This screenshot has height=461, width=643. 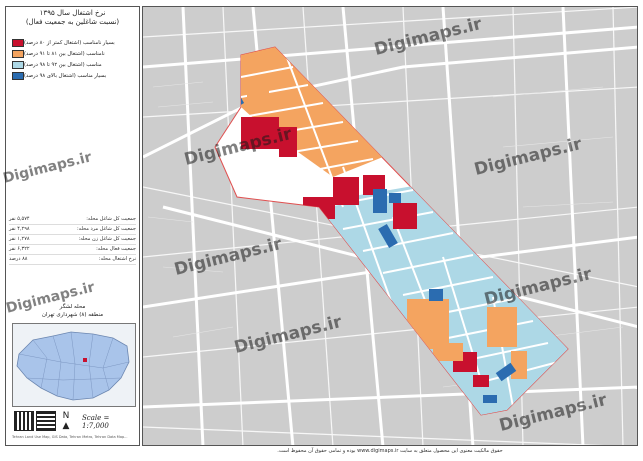 What do you see at coordinates (64, 53) in the screenshot?
I see `legend-label: نامناسب (اشتغال بین ۸۱ تا ۹۱ درصد)` at bounding box center [64, 53].